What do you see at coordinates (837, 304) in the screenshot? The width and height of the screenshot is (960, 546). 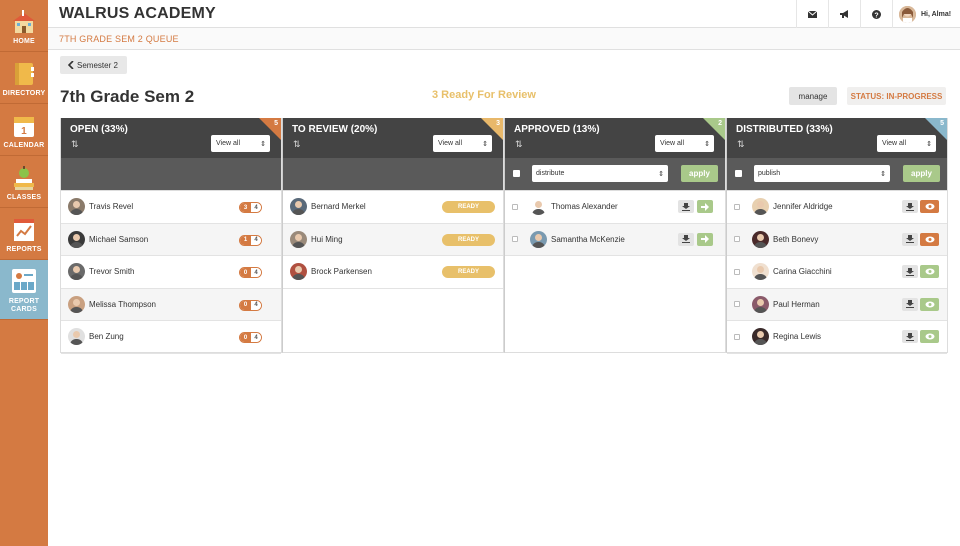 I see `list-item: Paul Herman` at bounding box center [837, 304].